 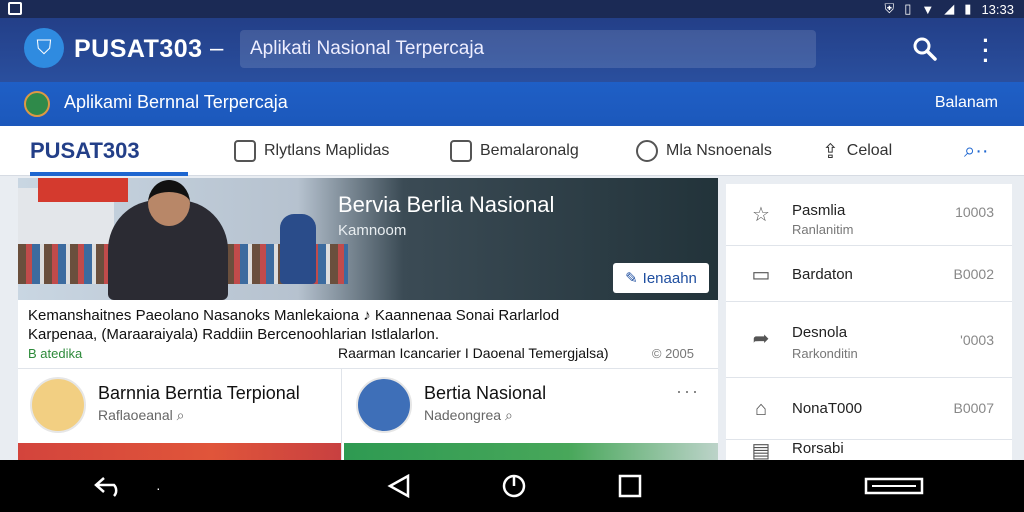 What do you see at coordinates (973, 408) in the screenshot?
I see `side-item-value: B0007` at bounding box center [973, 408].